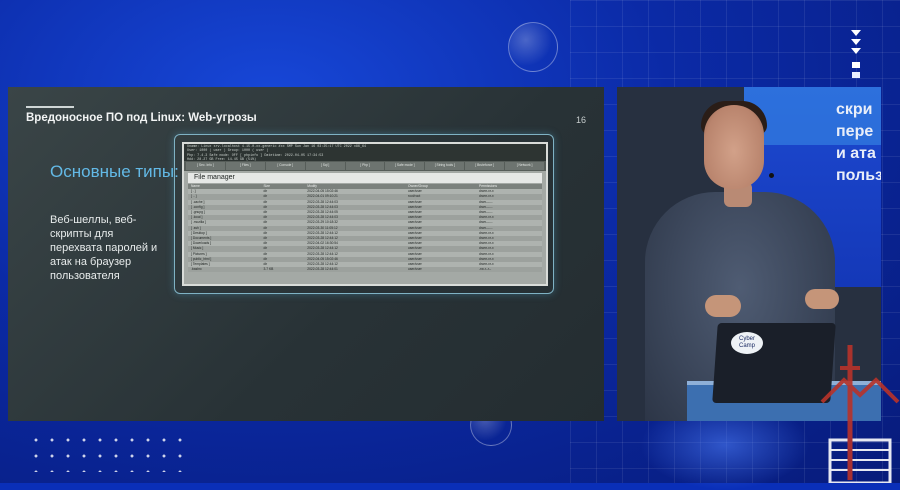 The image size is (900, 490). I want to click on background-screen-text: скри пере и ата польз, so click(858, 142).